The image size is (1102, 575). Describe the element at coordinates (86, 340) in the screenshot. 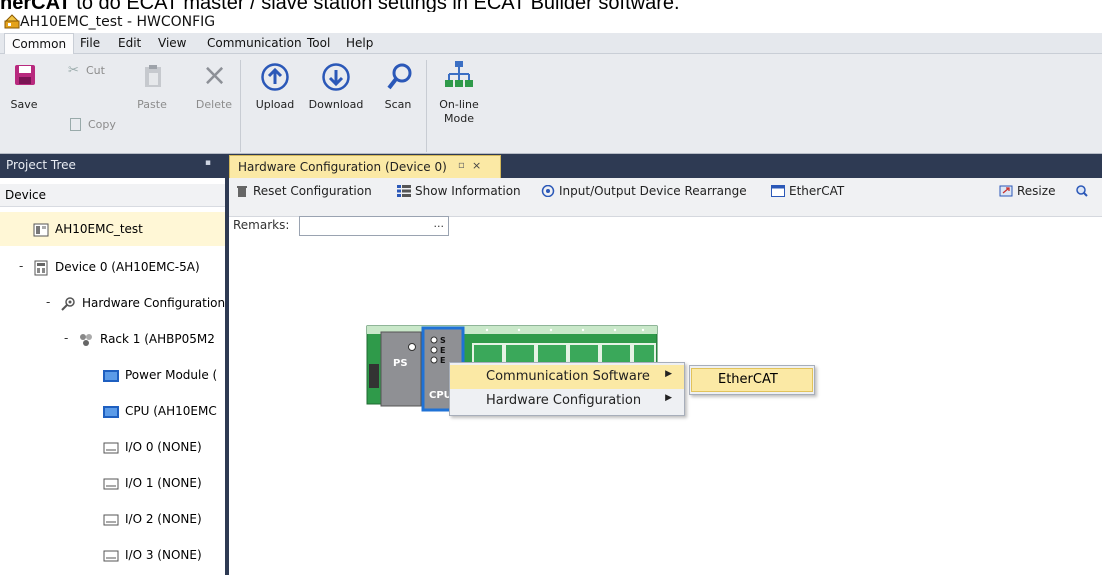

I see `rack-icon` at that location.